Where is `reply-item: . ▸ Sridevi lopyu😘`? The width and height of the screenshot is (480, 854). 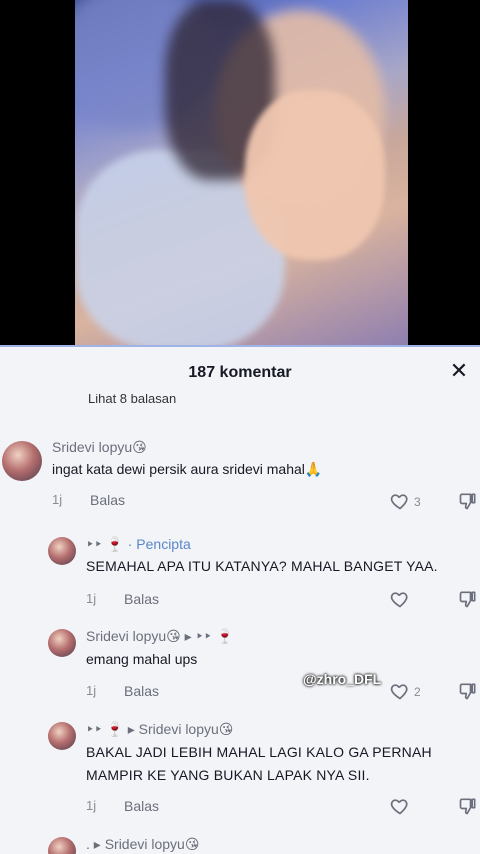
reply-item: . ▸ Sridevi lopyu😘 is located at coordinates (240, 843).